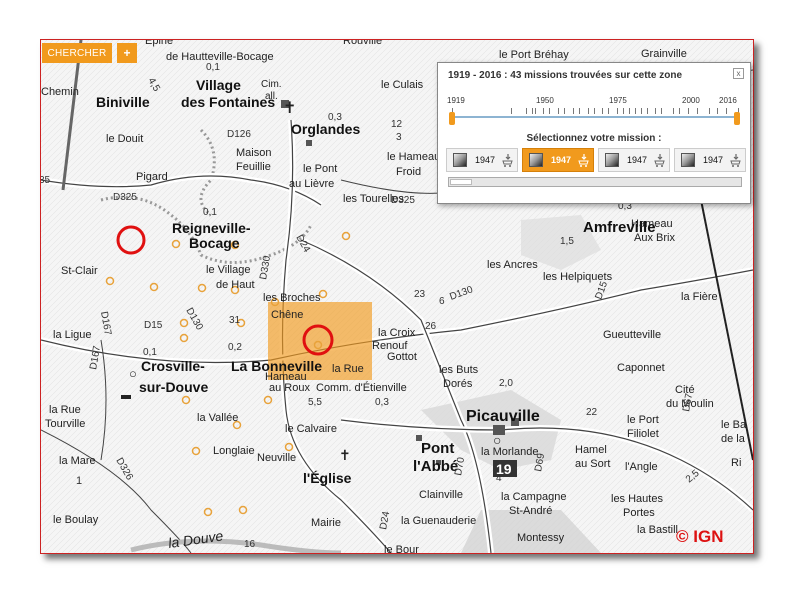  Describe the element at coordinates (217, 418) in the screenshot. I see `svg-text: la Vallée` at that location.